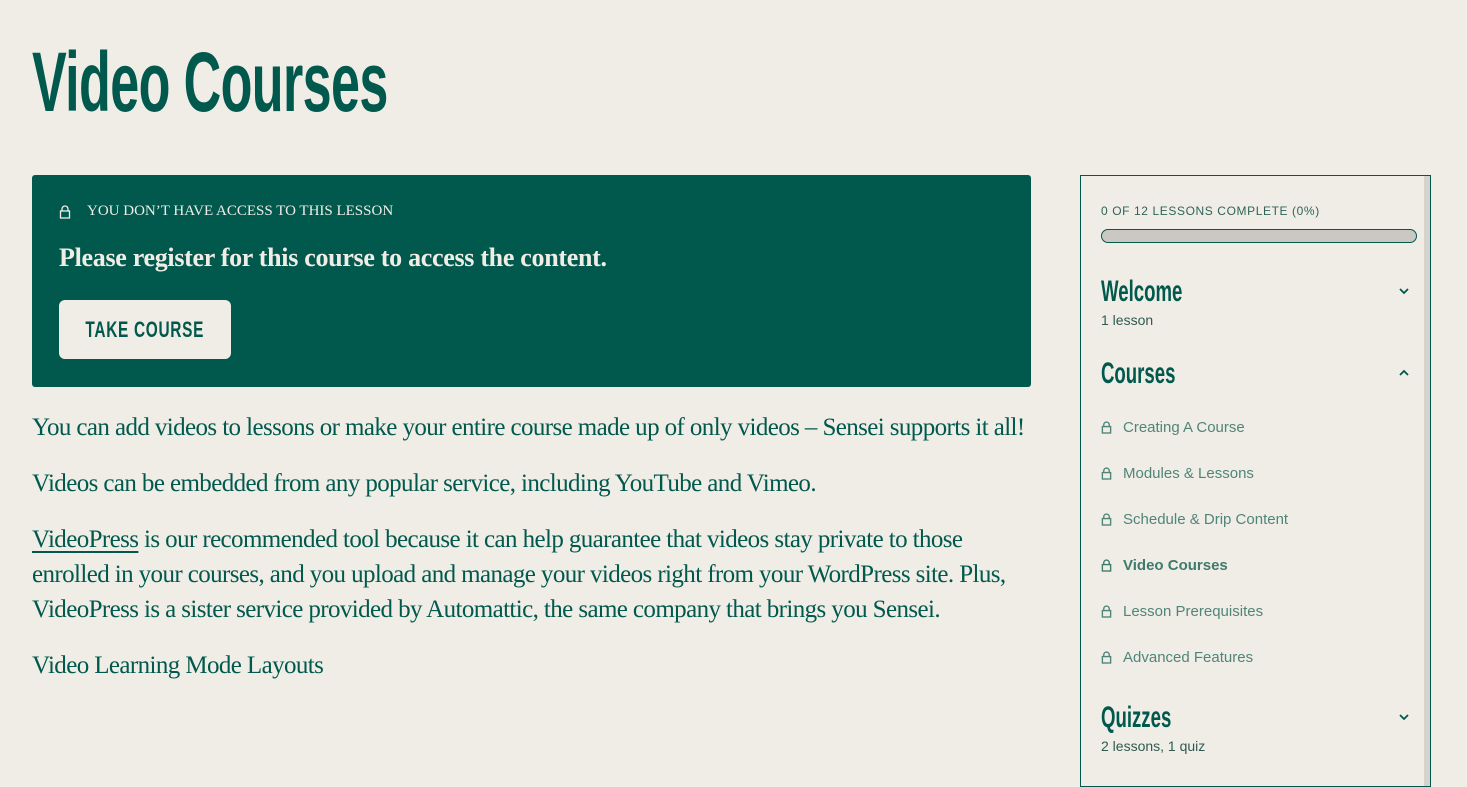 The height and width of the screenshot is (787, 1467). What do you see at coordinates (210, 82) in the screenshot?
I see `page-title: Video Courses` at bounding box center [210, 82].